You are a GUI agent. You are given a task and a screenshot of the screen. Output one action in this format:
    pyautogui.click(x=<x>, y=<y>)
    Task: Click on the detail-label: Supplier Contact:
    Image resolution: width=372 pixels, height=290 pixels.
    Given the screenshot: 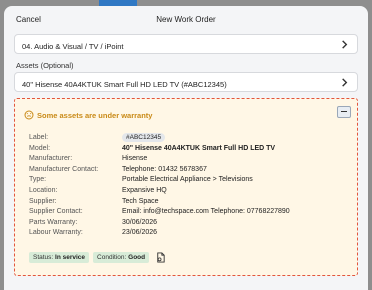 What is the action you would take?
    pyautogui.click(x=56, y=212)
    